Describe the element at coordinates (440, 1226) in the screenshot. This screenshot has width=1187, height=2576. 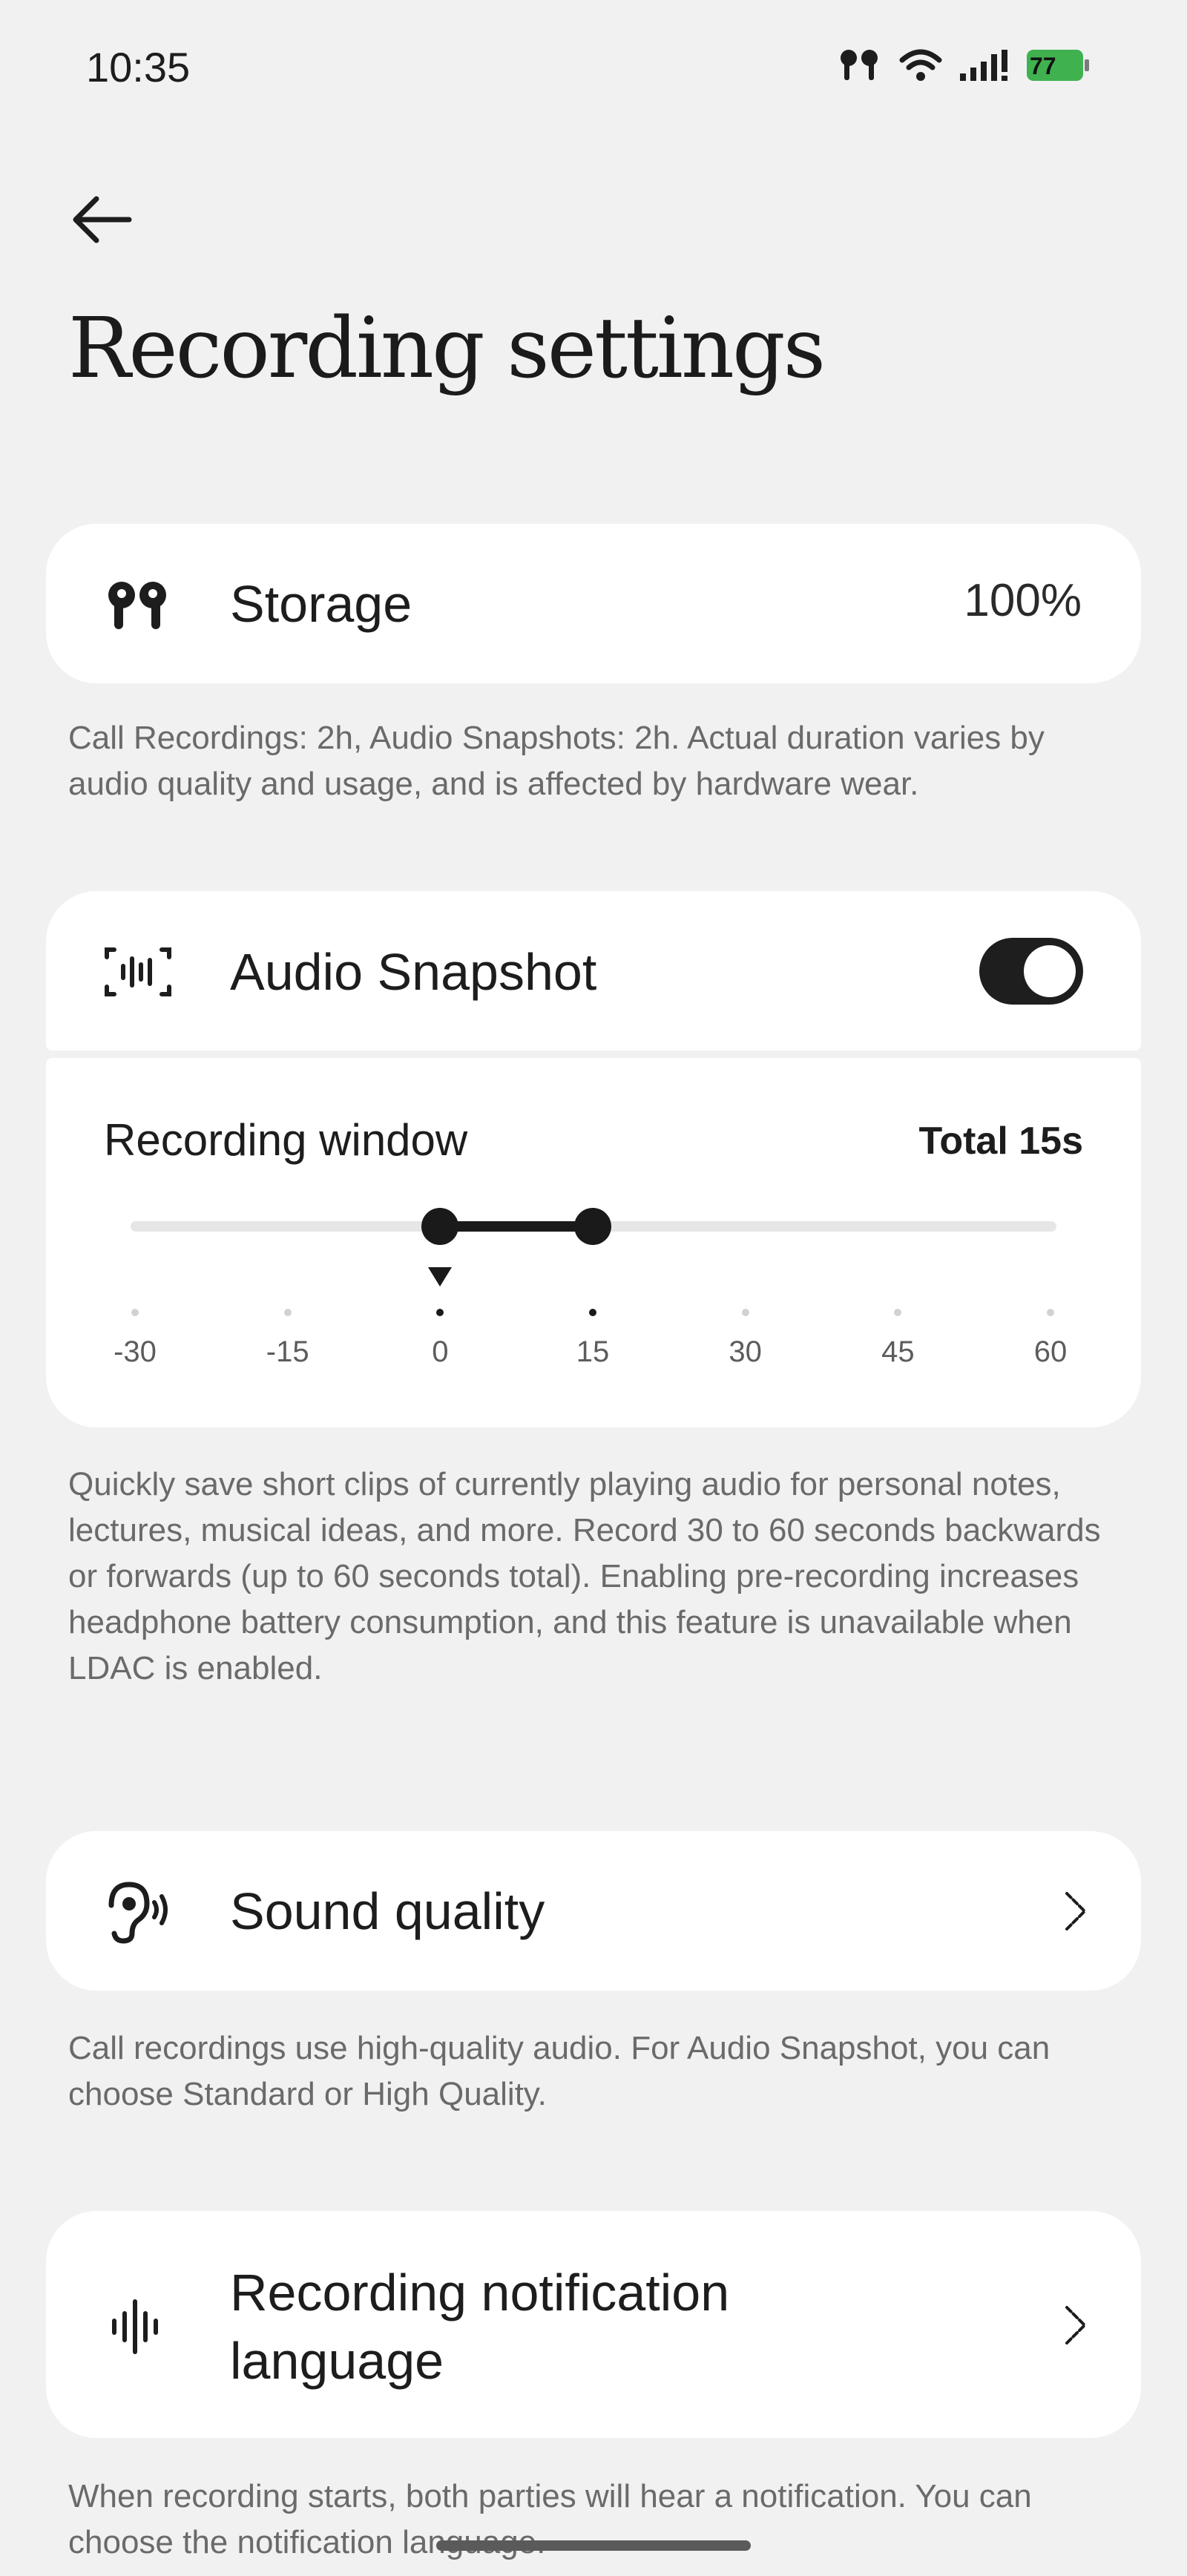
I see `range-start-handle` at that location.